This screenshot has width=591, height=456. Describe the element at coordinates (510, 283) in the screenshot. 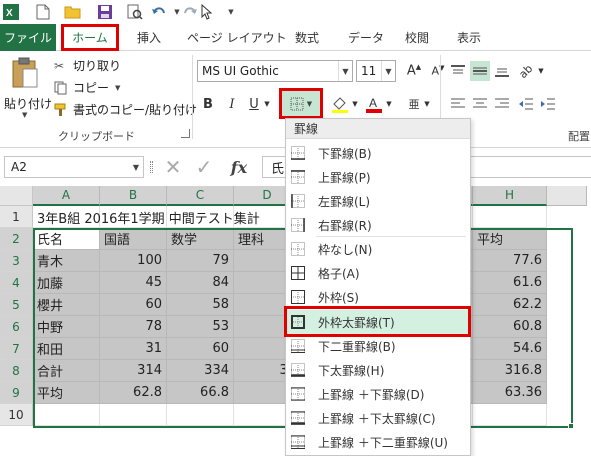

I see `cell-average: 61.6` at that location.